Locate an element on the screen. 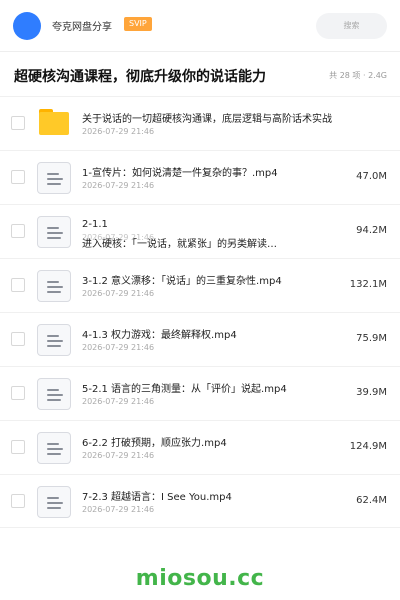  title-bar: 超硬核沟通课程，彻底升级你的说话能力 共 28 项 · 2.4G is located at coordinates (200, 77).